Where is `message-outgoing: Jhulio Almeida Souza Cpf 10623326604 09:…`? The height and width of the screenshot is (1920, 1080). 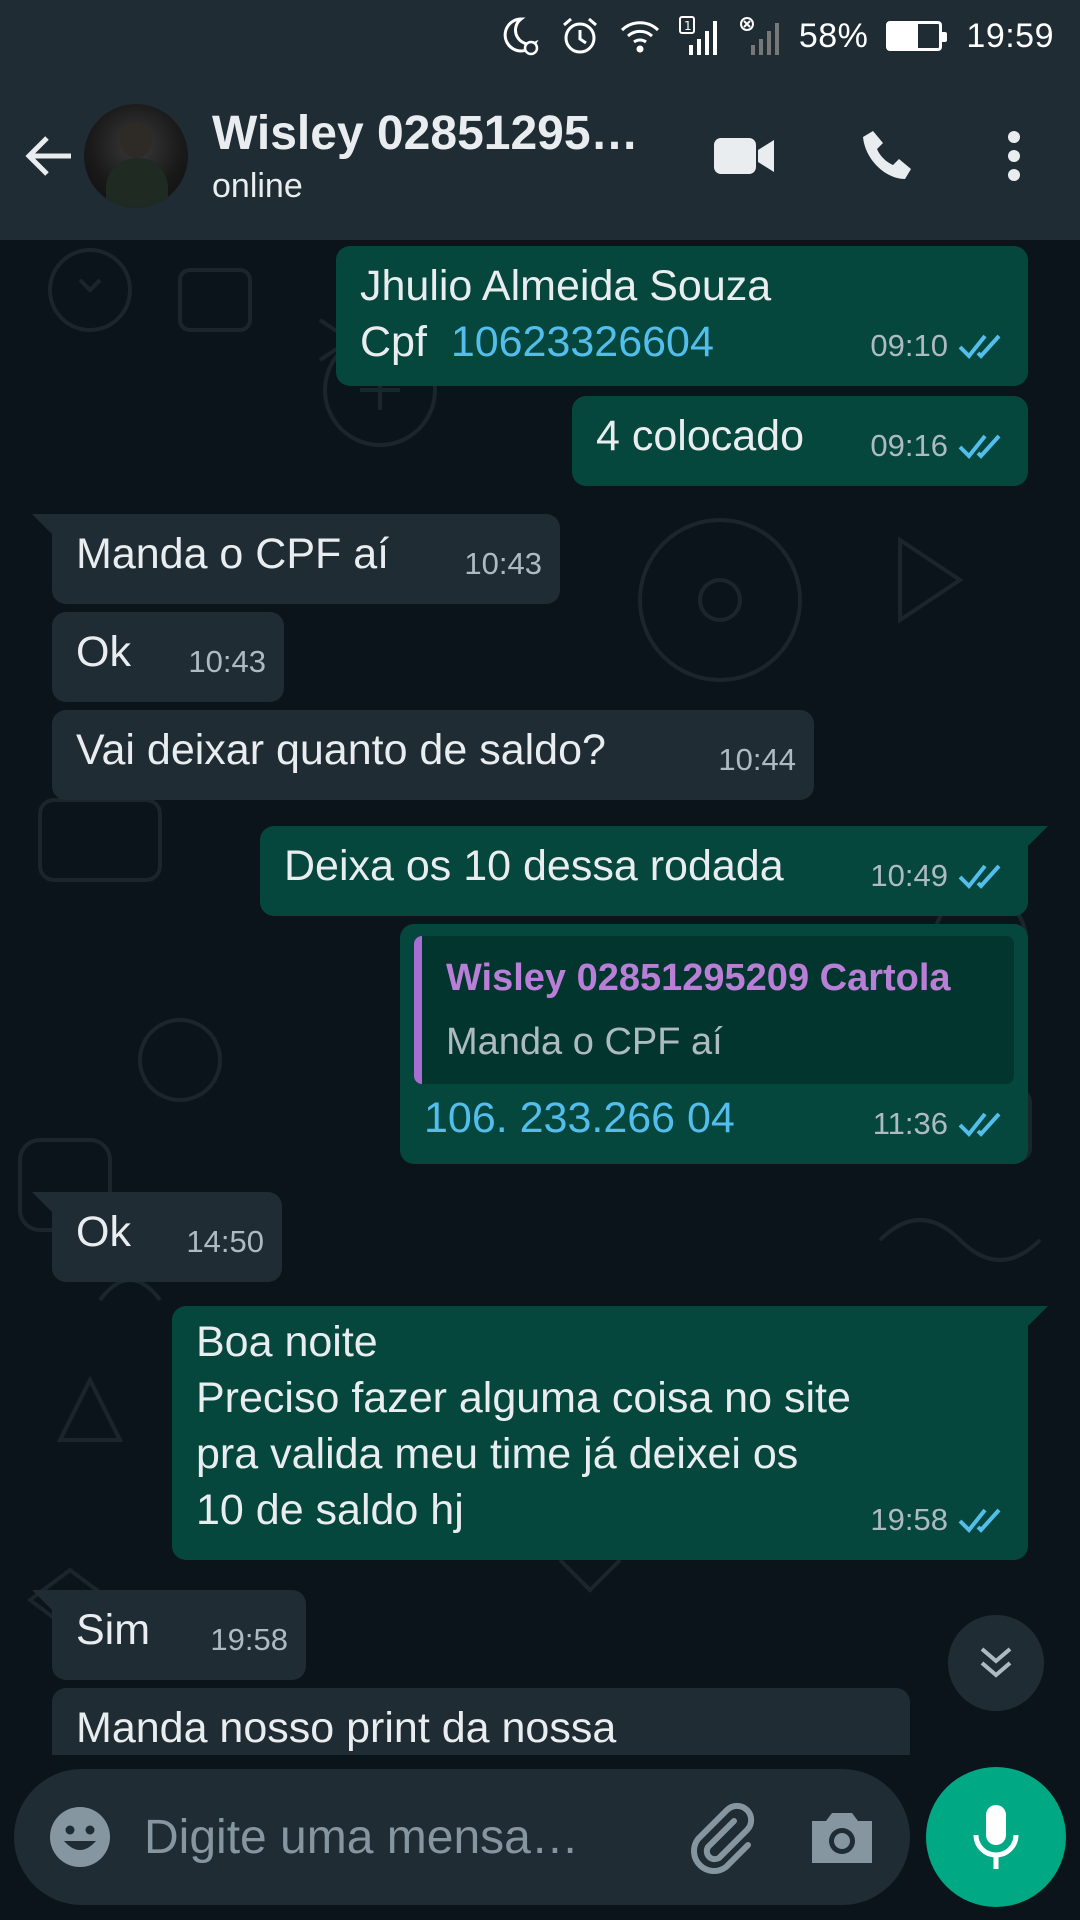
message-outgoing: Jhulio Almeida Souza Cpf 10623326604 09:… is located at coordinates (682, 316).